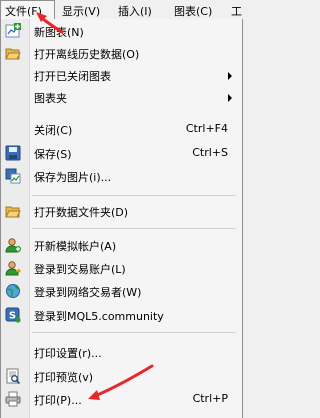  What do you see at coordinates (121, 153) in the screenshot?
I see `menu-item-save: 保存(S) Ctrl+S` at bounding box center [121, 153].